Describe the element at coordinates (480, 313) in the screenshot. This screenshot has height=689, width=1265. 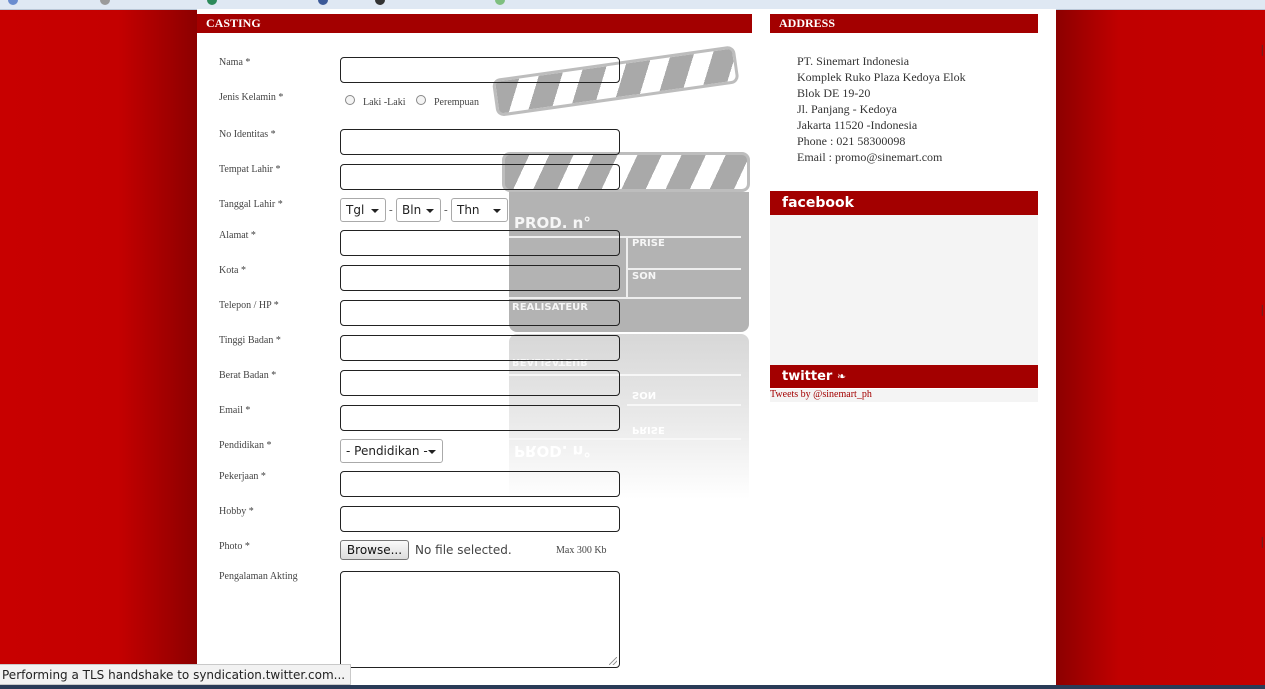
I see `telepon-input` at that location.